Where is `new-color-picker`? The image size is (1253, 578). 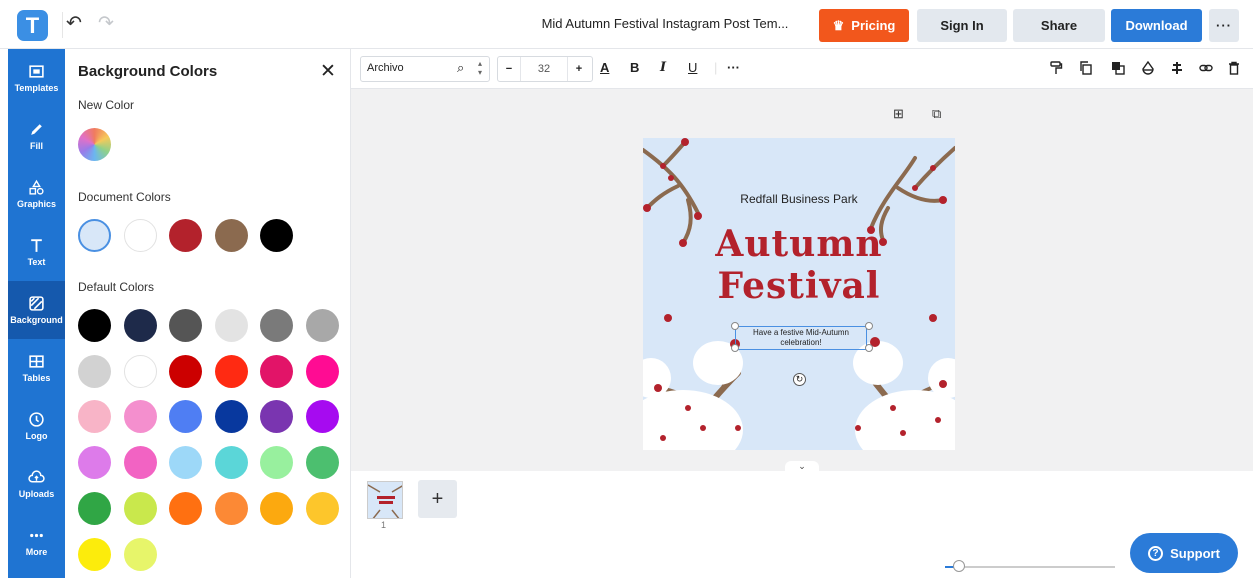
new-color-picker is located at coordinates (94, 144).